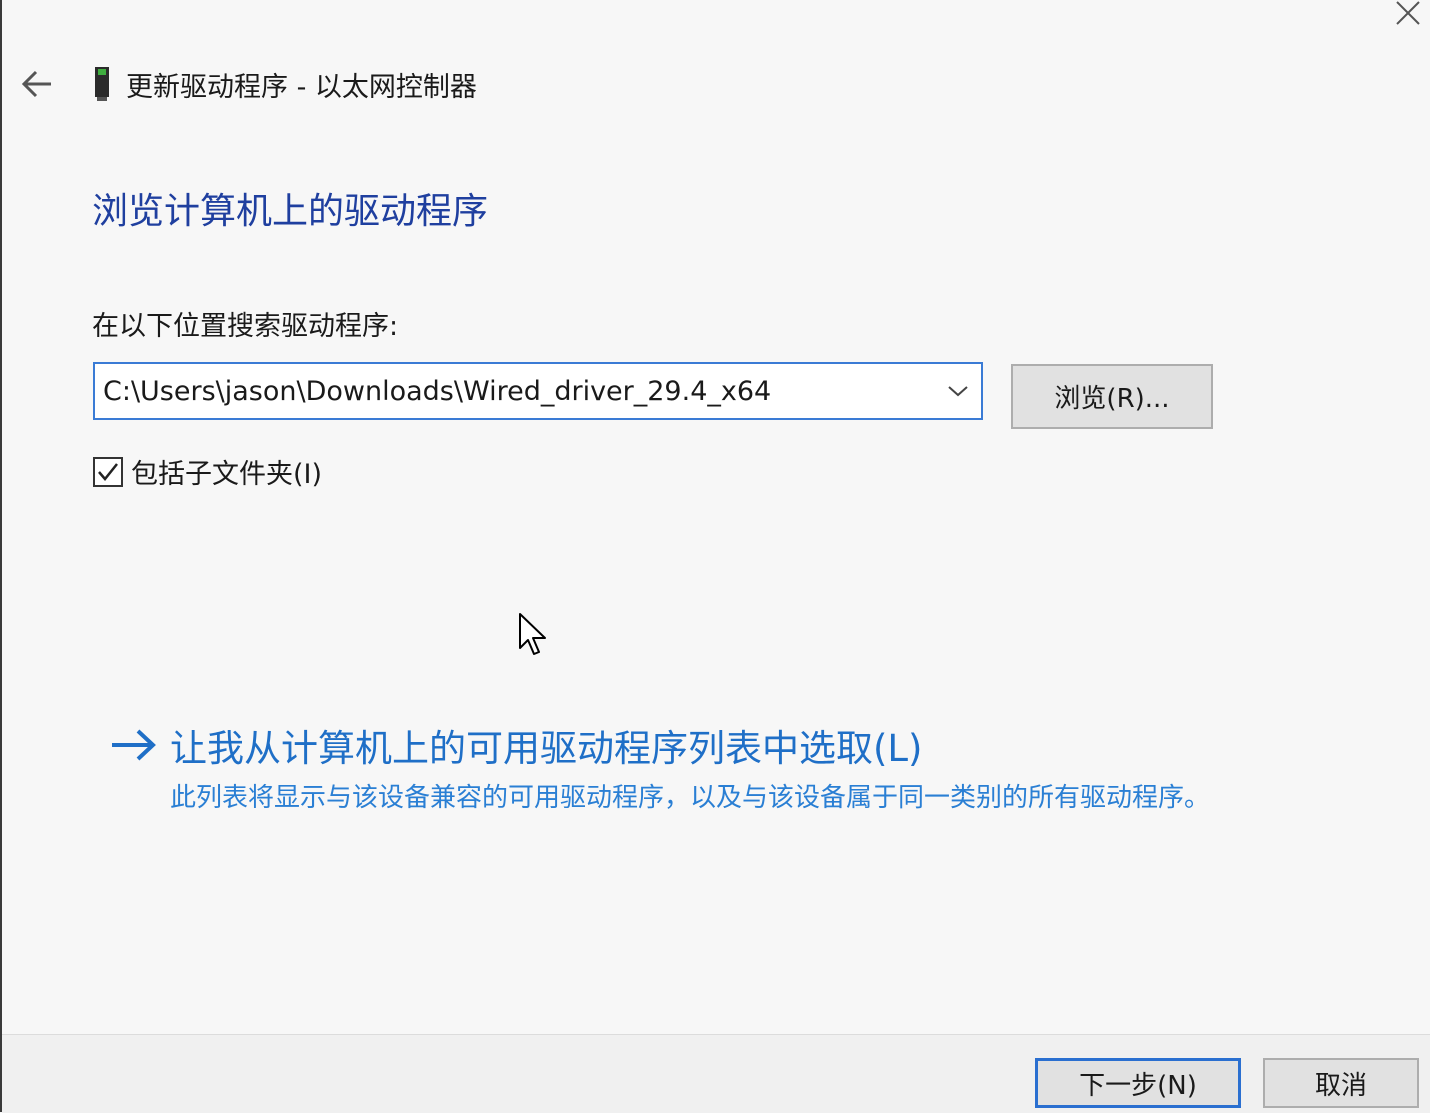 The width and height of the screenshot is (1430, 1113). Describe the element at coordinates (227, 474) in the screenshot. I see `include-subfolders-label: 包括子文件夹(I)` at that location.